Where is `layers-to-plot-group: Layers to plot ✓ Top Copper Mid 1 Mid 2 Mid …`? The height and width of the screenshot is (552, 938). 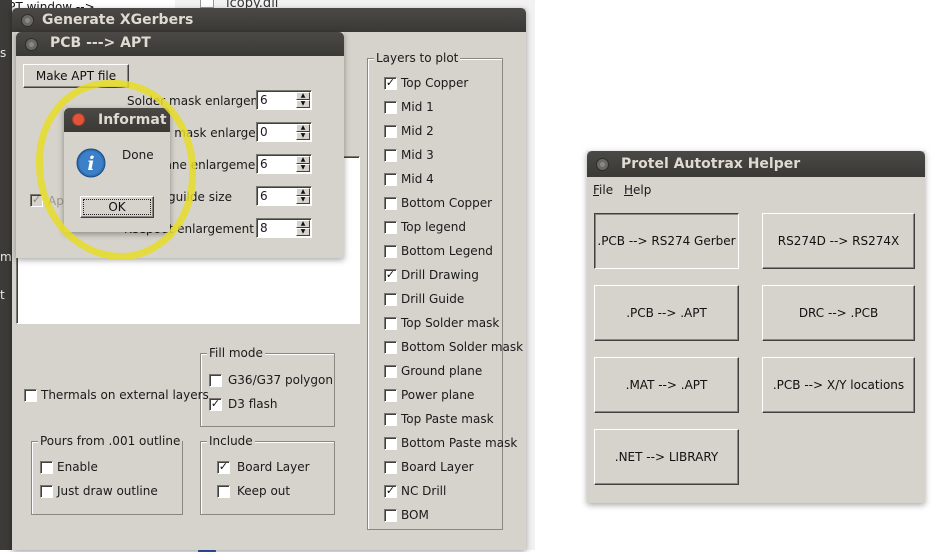 layers-to-plot-group: Layers to plot ✓ Top Copper Mid 1 Mid 2 Mid … is located at coordinates (445, 290).